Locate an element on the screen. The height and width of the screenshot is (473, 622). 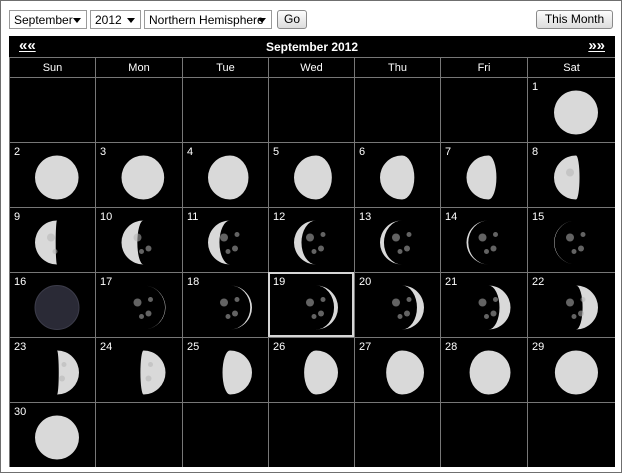
day-cell: 22 is located at coordinates (571, 304).